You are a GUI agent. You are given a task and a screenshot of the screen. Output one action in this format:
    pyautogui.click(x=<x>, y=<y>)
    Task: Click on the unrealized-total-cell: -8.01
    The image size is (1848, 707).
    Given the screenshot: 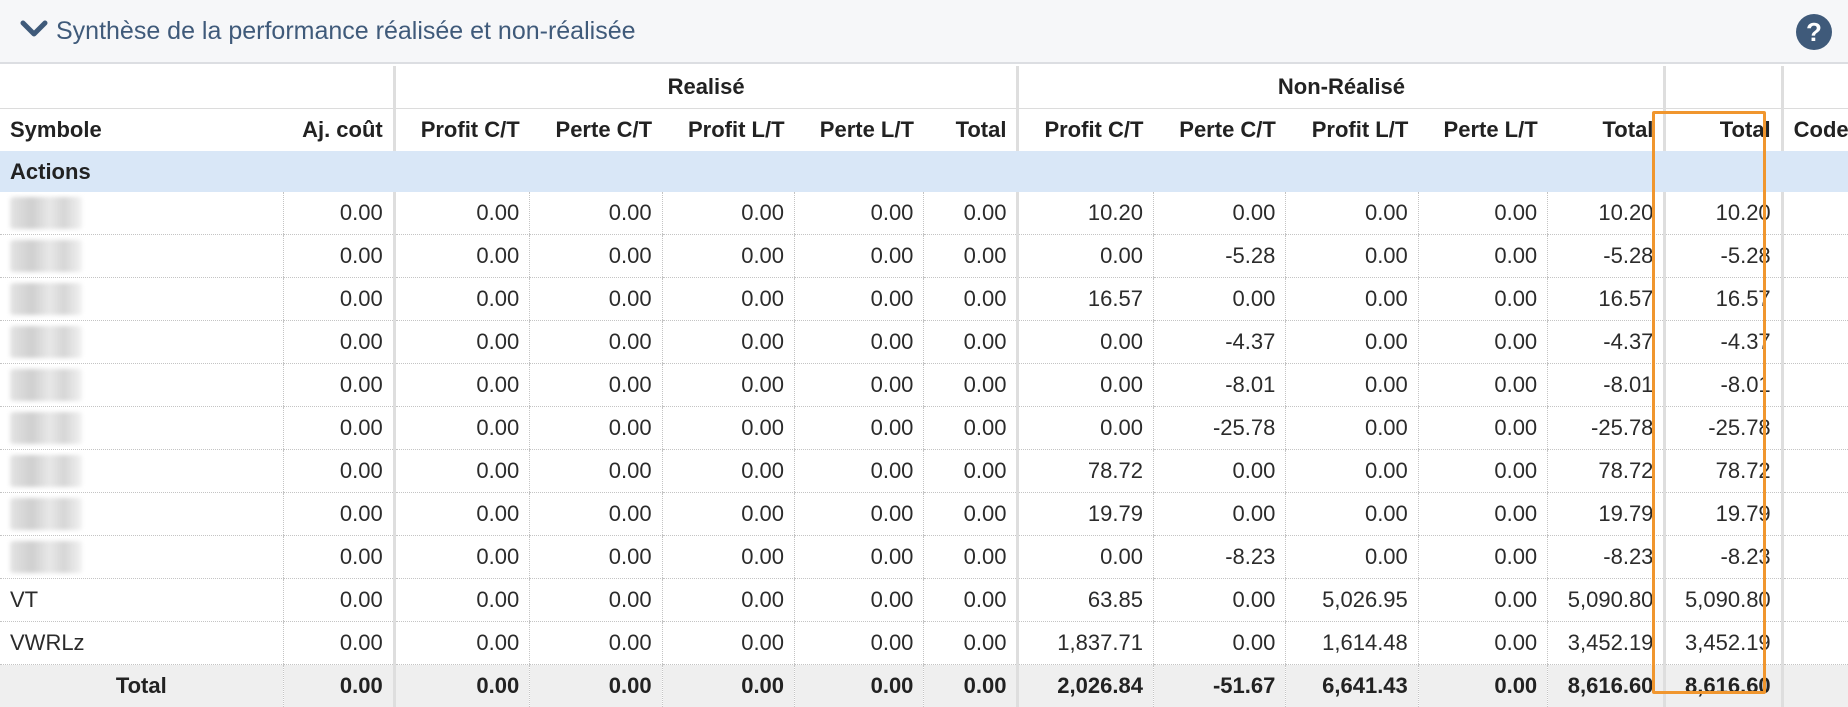 What is the action you would take?
    pyautogui.click(x=1606, y=385)
    